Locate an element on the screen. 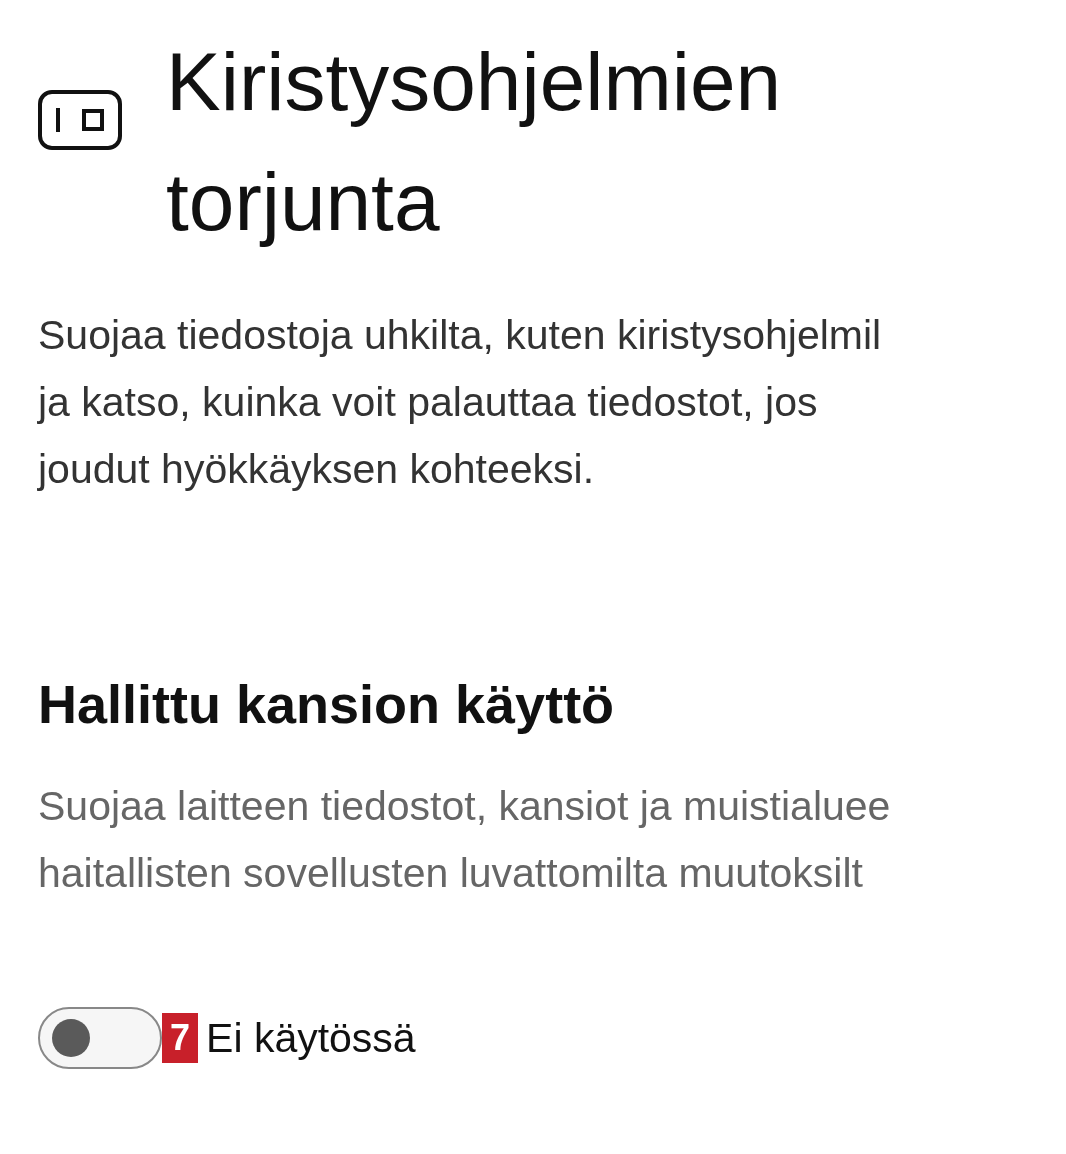 The height and width of the screenshot is (1154, 1066). section-description: Suojaa laitteen tiedostot, kansiot ja muistialuee is located at coordinates (464, 806).